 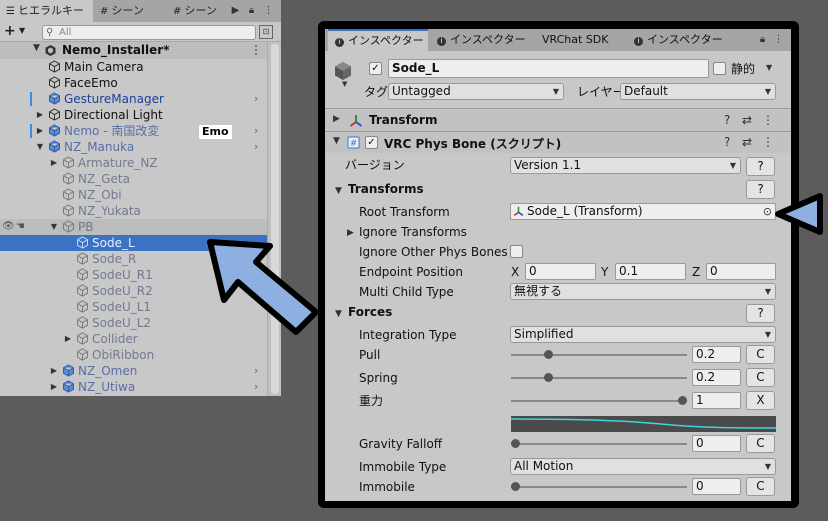 What do you see at coordinates (643, 466) in the screenshot?
I see `immobile-type-dropdown: All Motion ▼` at bounding box center [643, 466].